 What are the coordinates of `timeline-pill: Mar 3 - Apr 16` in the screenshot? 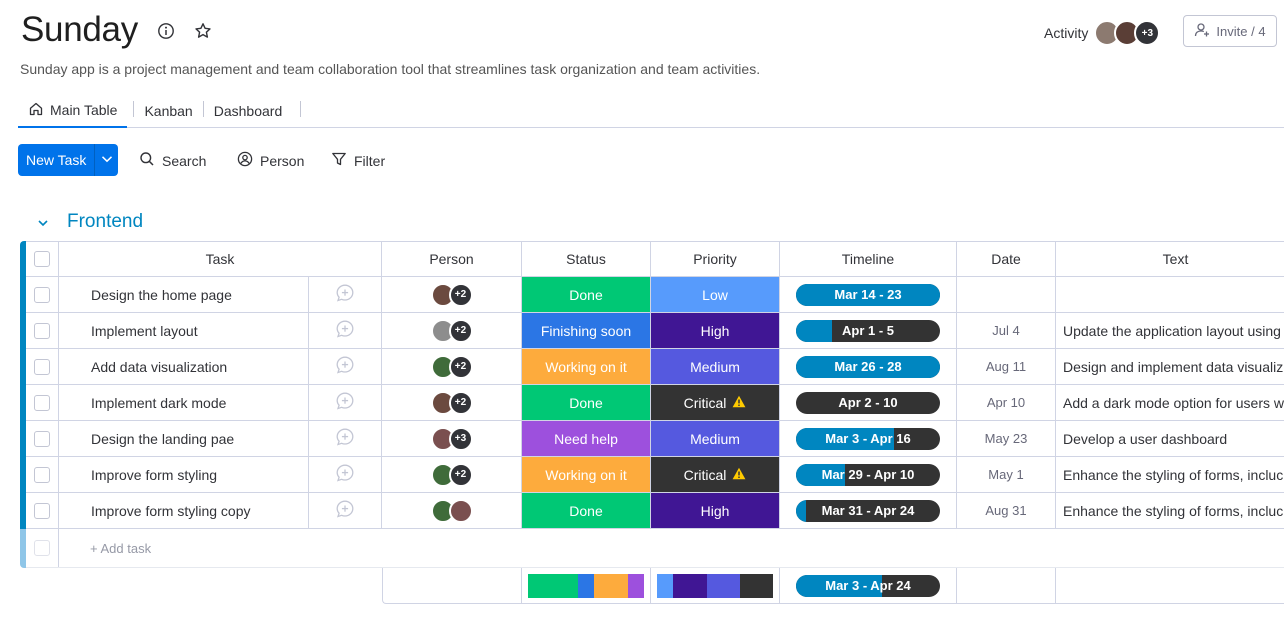 It's located at (868, 438).